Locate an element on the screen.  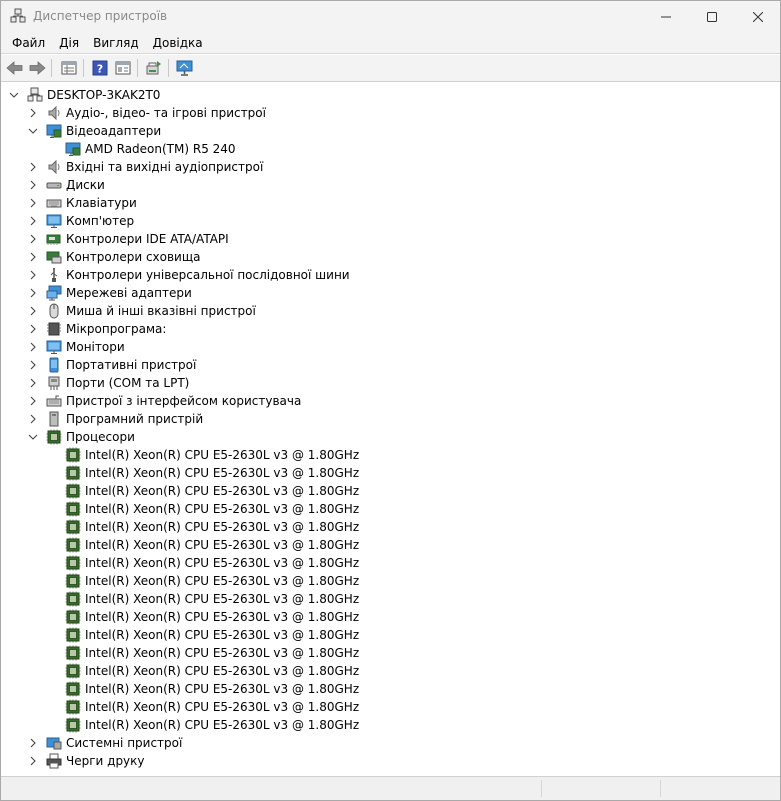
tree-category-19: Черги друку is located at coordinates (390, 761).